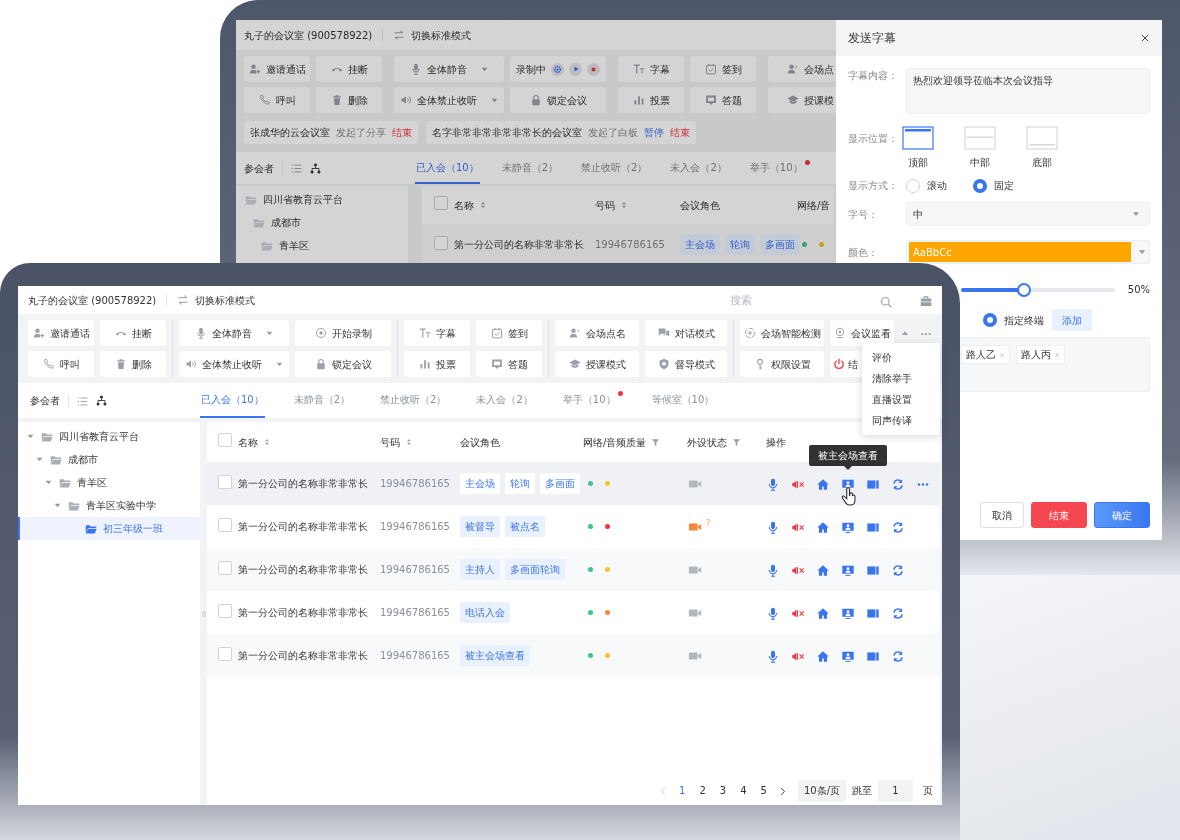 This screenshot has height=840, width=1180. Describe the element at coordinates (1020, 252) in the screenshot. I see `color-swatch: AaBbCc` at that location.